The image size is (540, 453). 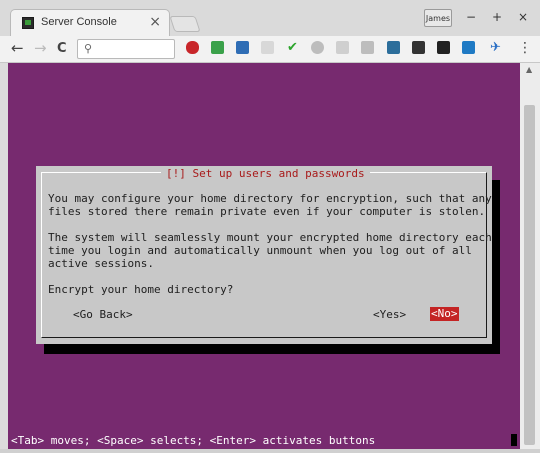 What do you see at coordinates (497, 17) in the screenshot?
I see `maximize-button: +` at bounding box center [497, 17].